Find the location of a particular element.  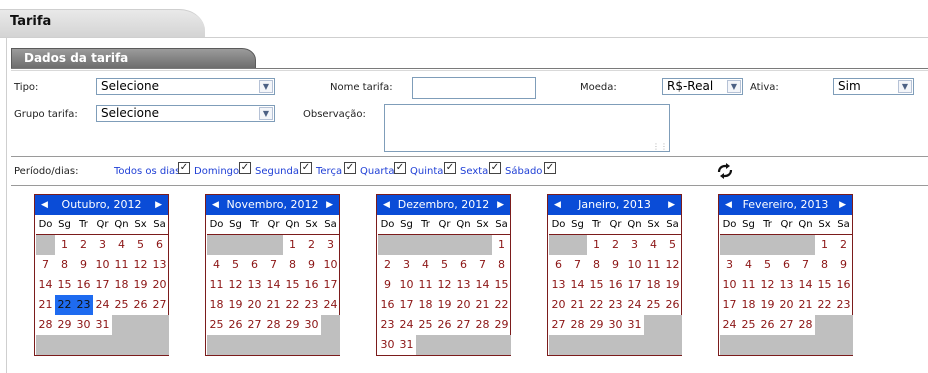

grupo-tarifa-select: Selecione ▼ is located at coordinates (185, 113).